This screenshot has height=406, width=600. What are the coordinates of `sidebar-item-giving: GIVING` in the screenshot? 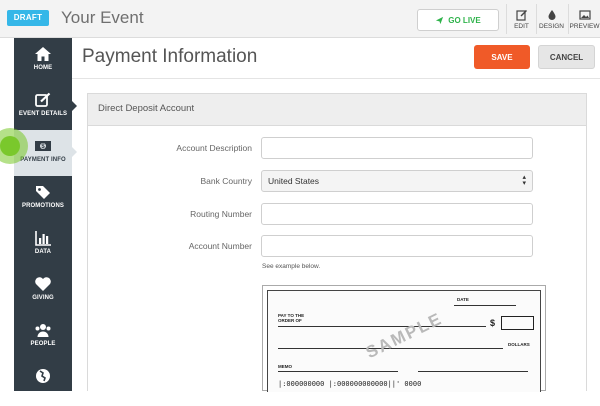 It's located at (43, 291).